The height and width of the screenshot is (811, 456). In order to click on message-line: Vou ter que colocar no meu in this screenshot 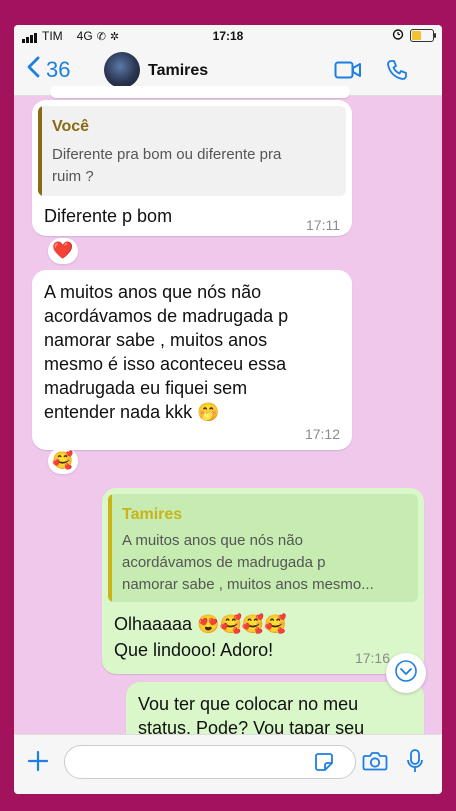, I will do `click(248, 704)`.